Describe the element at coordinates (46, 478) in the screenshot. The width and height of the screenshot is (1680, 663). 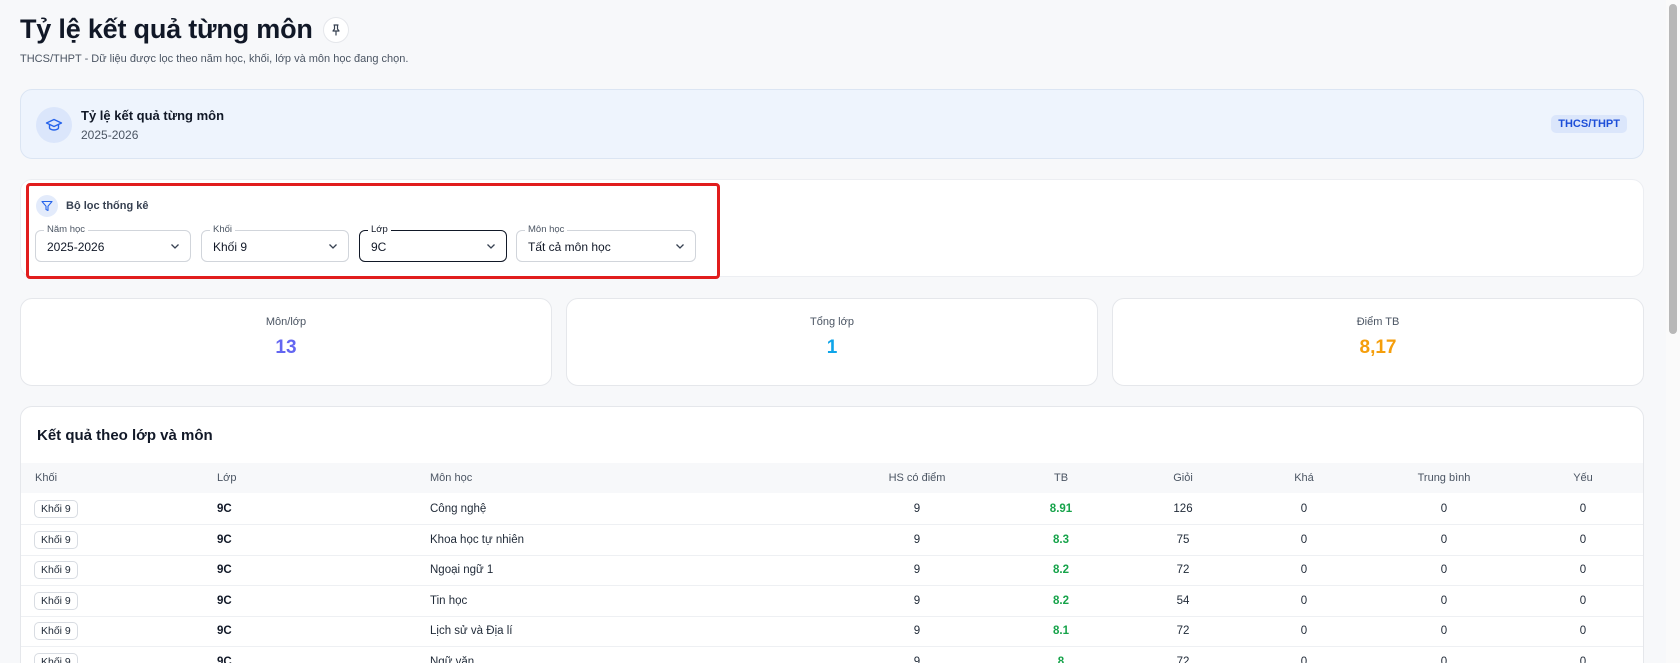
I see `column-header-grade: Khối` at that location.